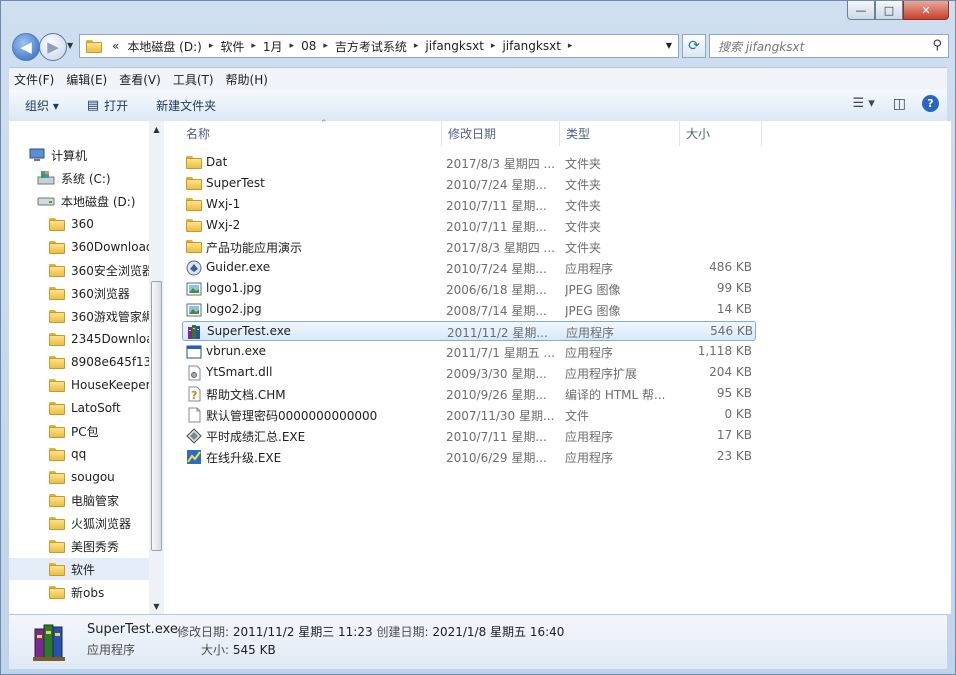 The image size is (956, 675). What do you see at coordinates (81, 316) in the screenshot?
I see `sidebar-item-folder: 360游戏管家縟` at bounding box center [81, 316].